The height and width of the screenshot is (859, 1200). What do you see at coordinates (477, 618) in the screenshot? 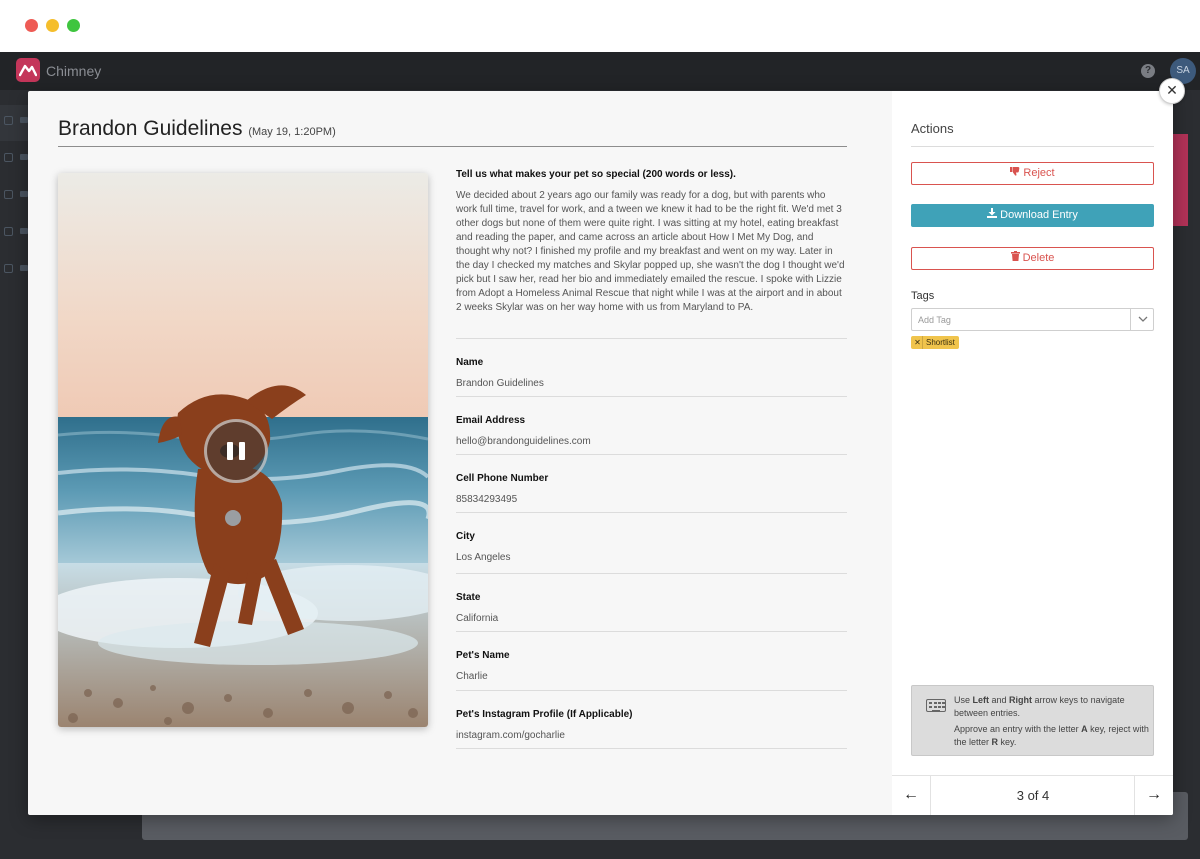
I see `field-value: California` at bounding box center [477, 618].